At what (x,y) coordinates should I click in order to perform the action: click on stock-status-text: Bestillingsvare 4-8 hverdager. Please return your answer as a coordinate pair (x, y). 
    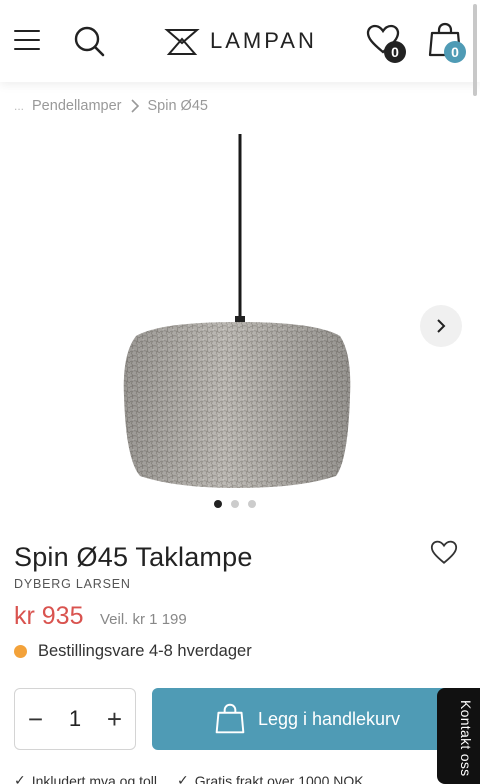
    Looking at the image, I should click on (145, 651).